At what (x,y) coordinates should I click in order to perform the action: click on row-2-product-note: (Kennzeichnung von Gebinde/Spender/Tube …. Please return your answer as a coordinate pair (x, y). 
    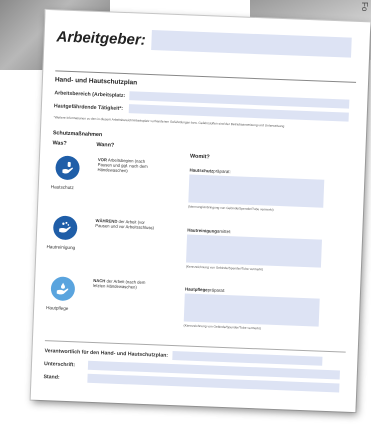
    Looking at the image, I should click on (224, 268).